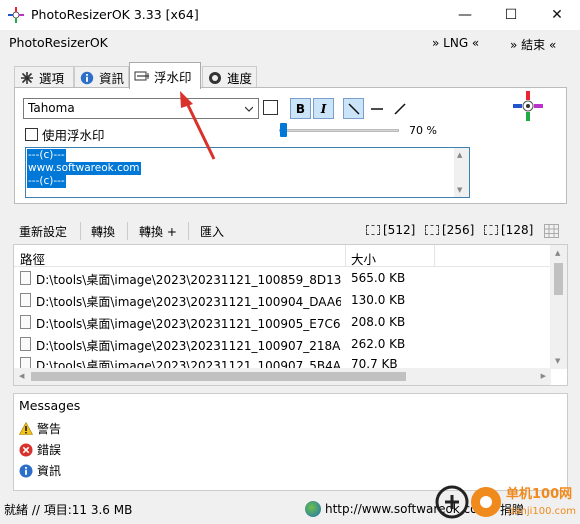 This screenshot has width=580, height=524. I want to click on diagonal-down-button, so click(353, 108).